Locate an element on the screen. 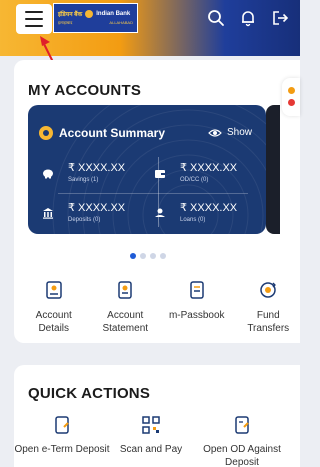 The image size is (320, 467). indian-bank-emblem-icon is located at coordinates (46, 133).